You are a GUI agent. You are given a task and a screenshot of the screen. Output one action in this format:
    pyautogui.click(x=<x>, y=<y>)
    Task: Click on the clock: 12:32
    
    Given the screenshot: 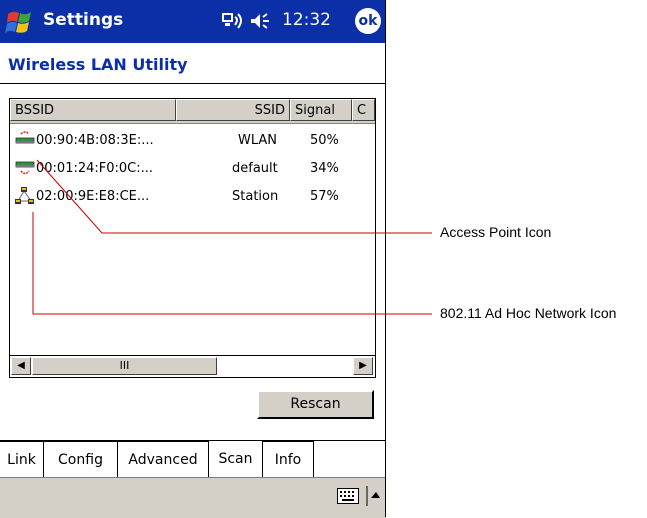 What is the action you would take?
    pyautogui.click(x=306, y=20)
    